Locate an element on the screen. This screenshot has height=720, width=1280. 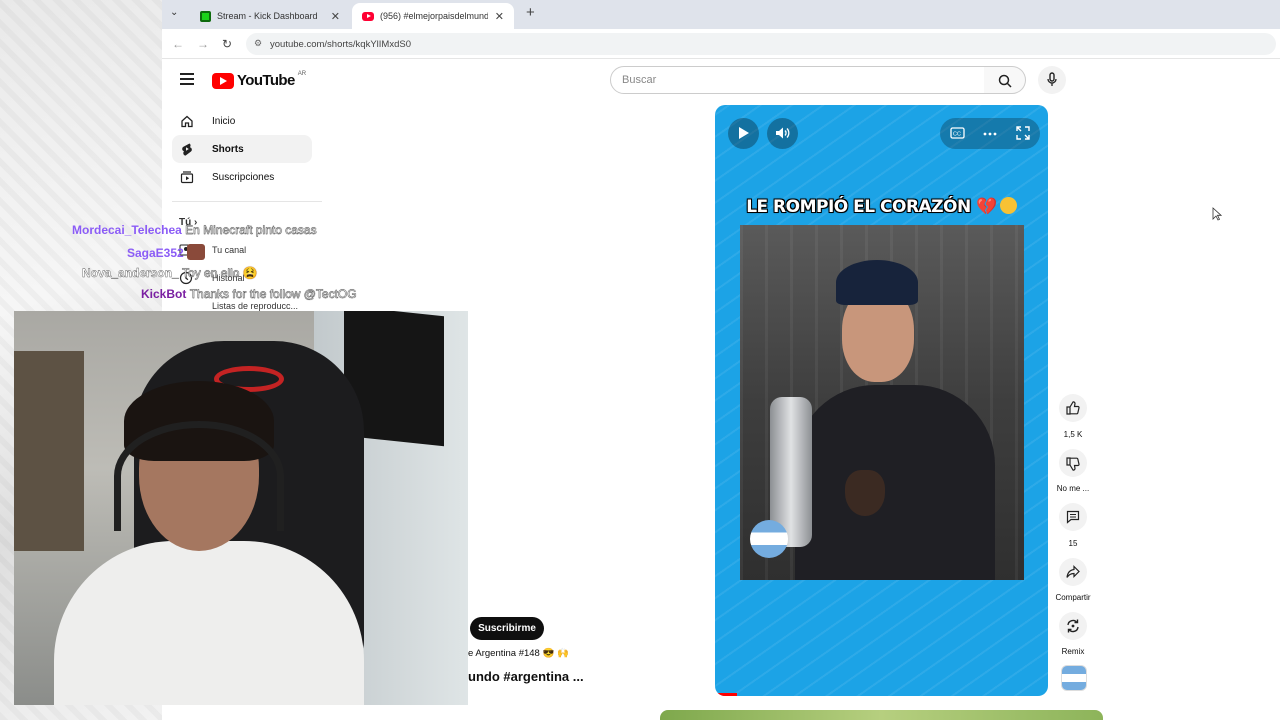
more-options-icon is located at coordinates (990, 134).